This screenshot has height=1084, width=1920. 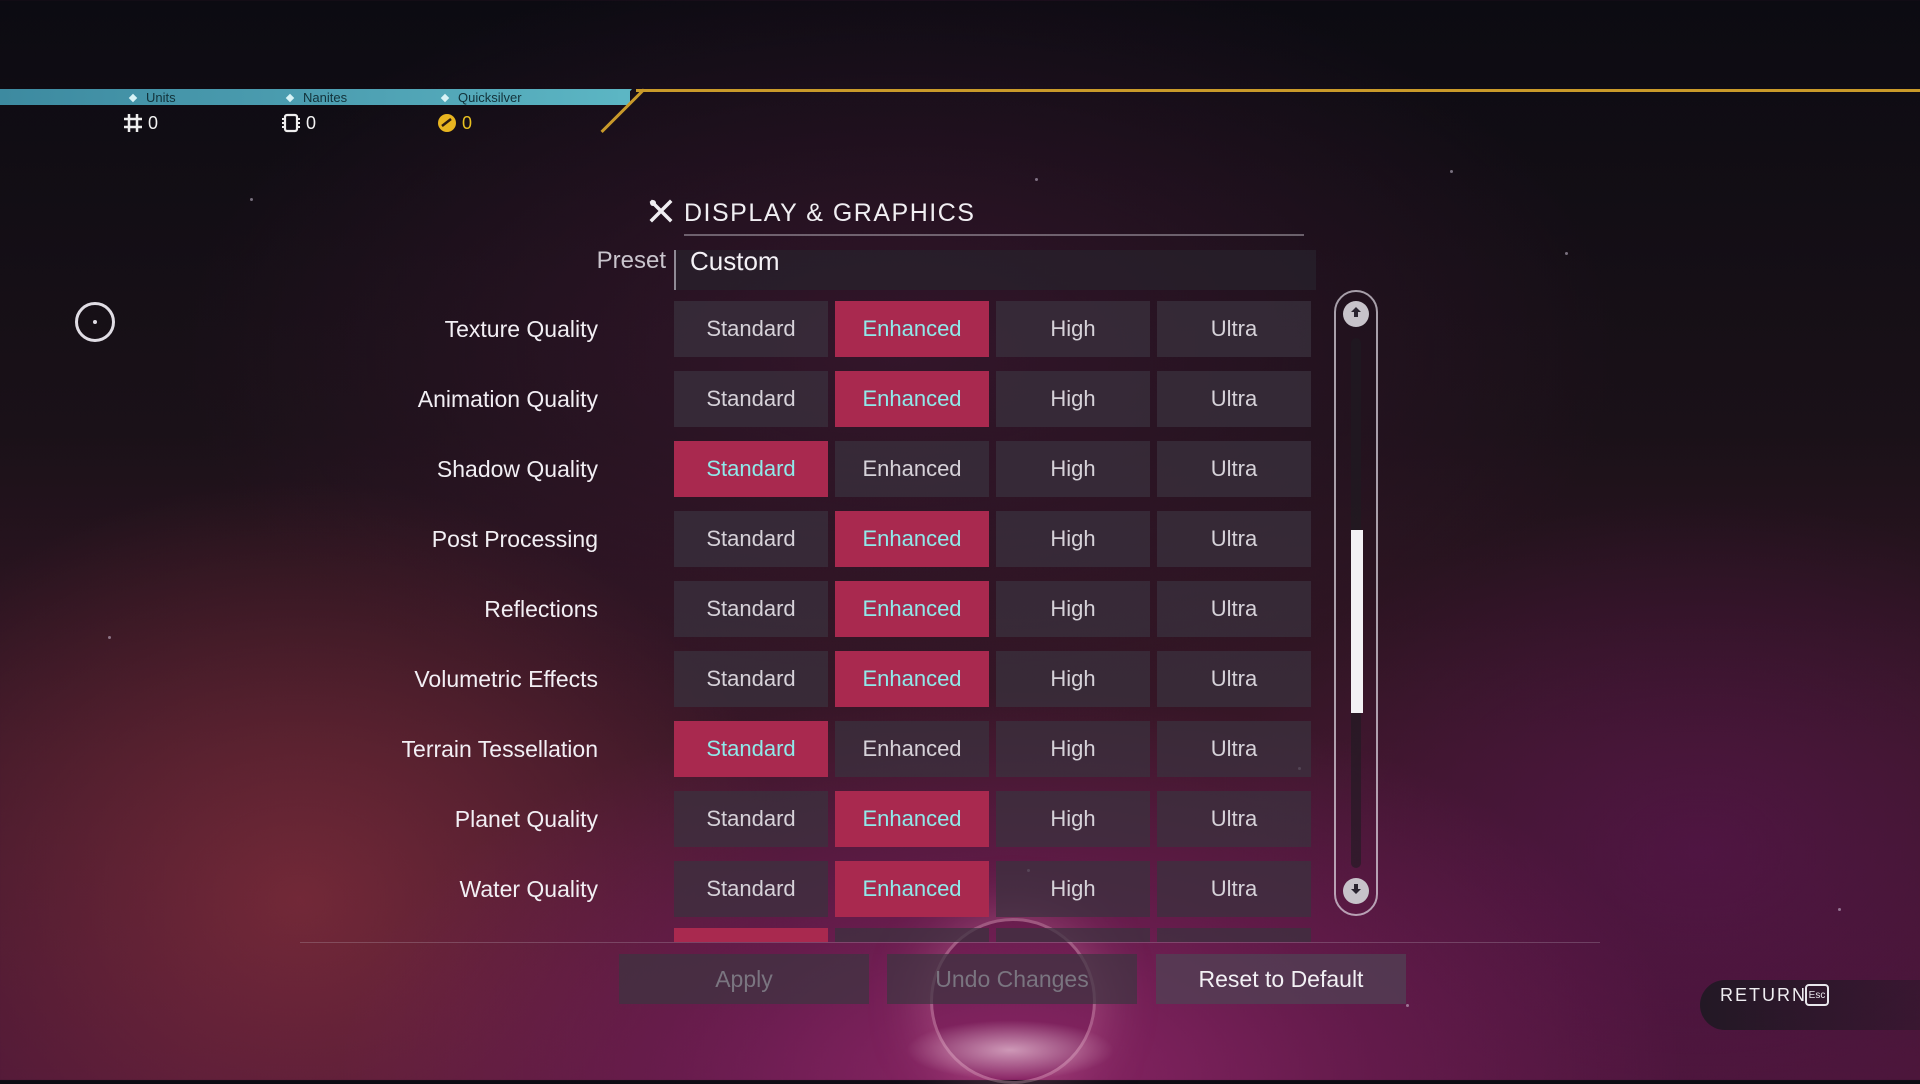 What do you see at coordinates (744, 979) in the screenshot?
I see `apply-button: Apply` at bounding box center [744, 979].